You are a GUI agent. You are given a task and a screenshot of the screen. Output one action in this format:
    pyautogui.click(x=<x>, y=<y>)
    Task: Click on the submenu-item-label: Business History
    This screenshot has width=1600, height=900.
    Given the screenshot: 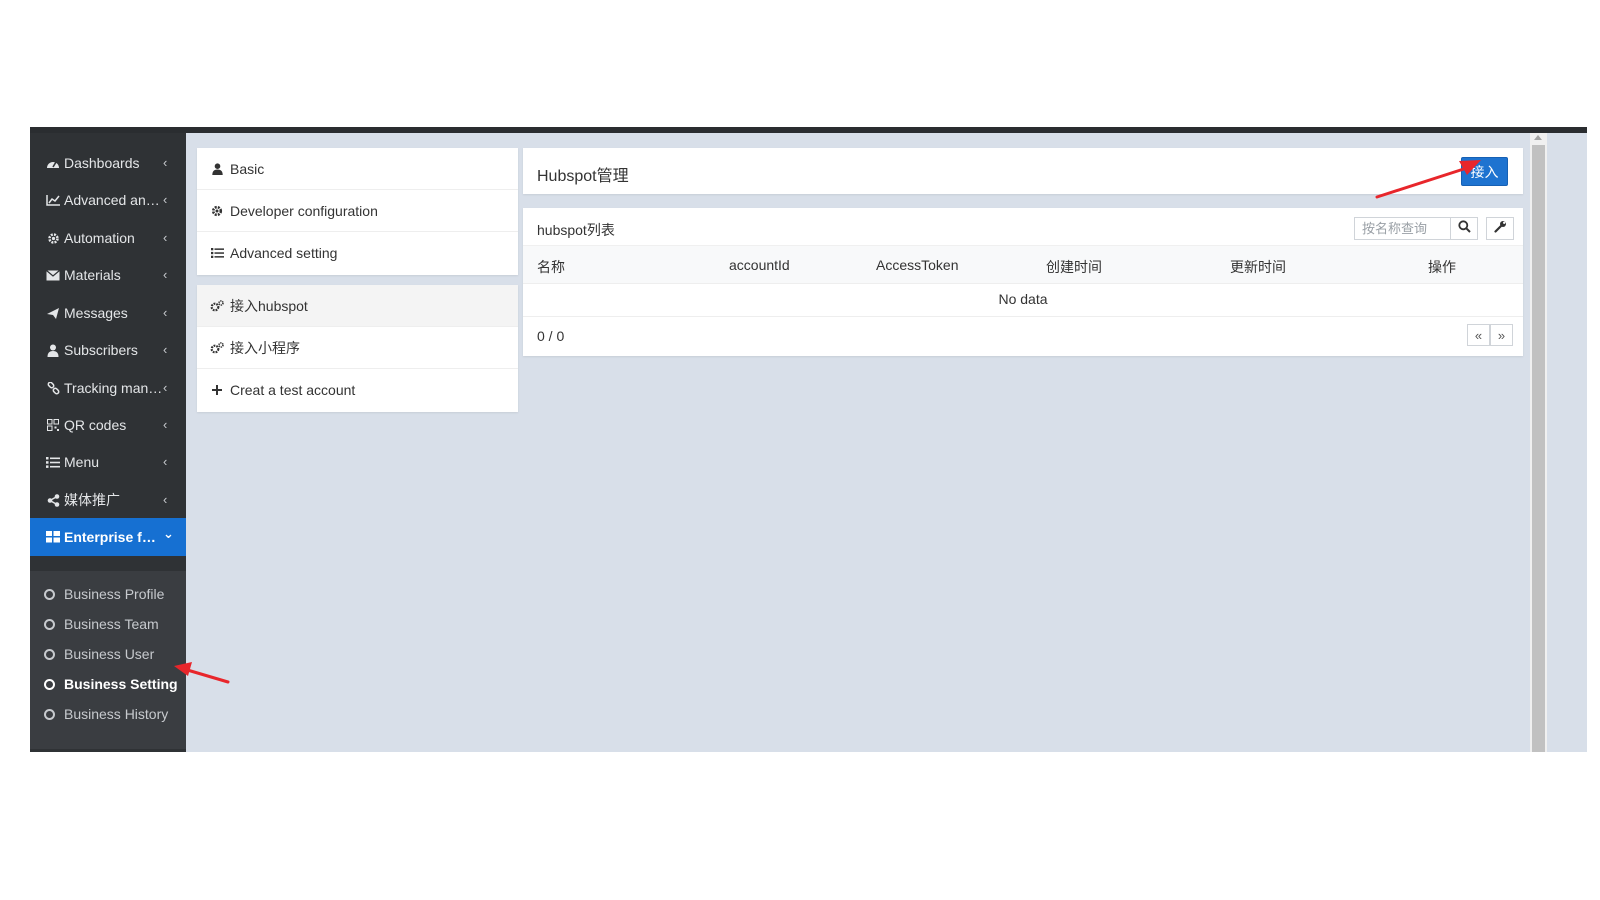 What is the action you would take?
    pyautogui.click(x=116, y=714)
    